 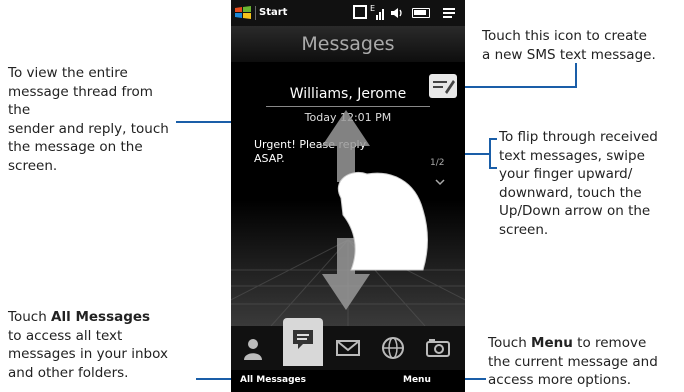 What do you see at coordinates (348, 348) in the screenshot?
I see `email-icon` at bounding box center [348, 348].